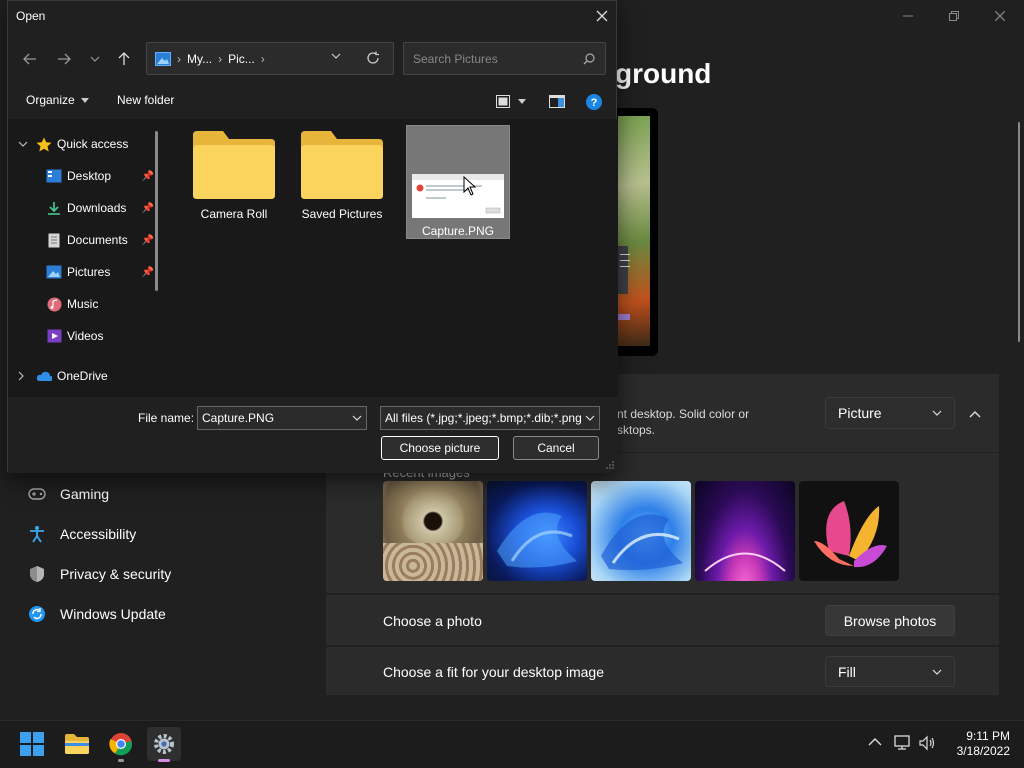 Image resolution: width=1024 pixels, height=768 pixels. Describe the element at coordinates (458, 182) in the screenshot. I see `file-capture-png: Capture.PNG` at that location.